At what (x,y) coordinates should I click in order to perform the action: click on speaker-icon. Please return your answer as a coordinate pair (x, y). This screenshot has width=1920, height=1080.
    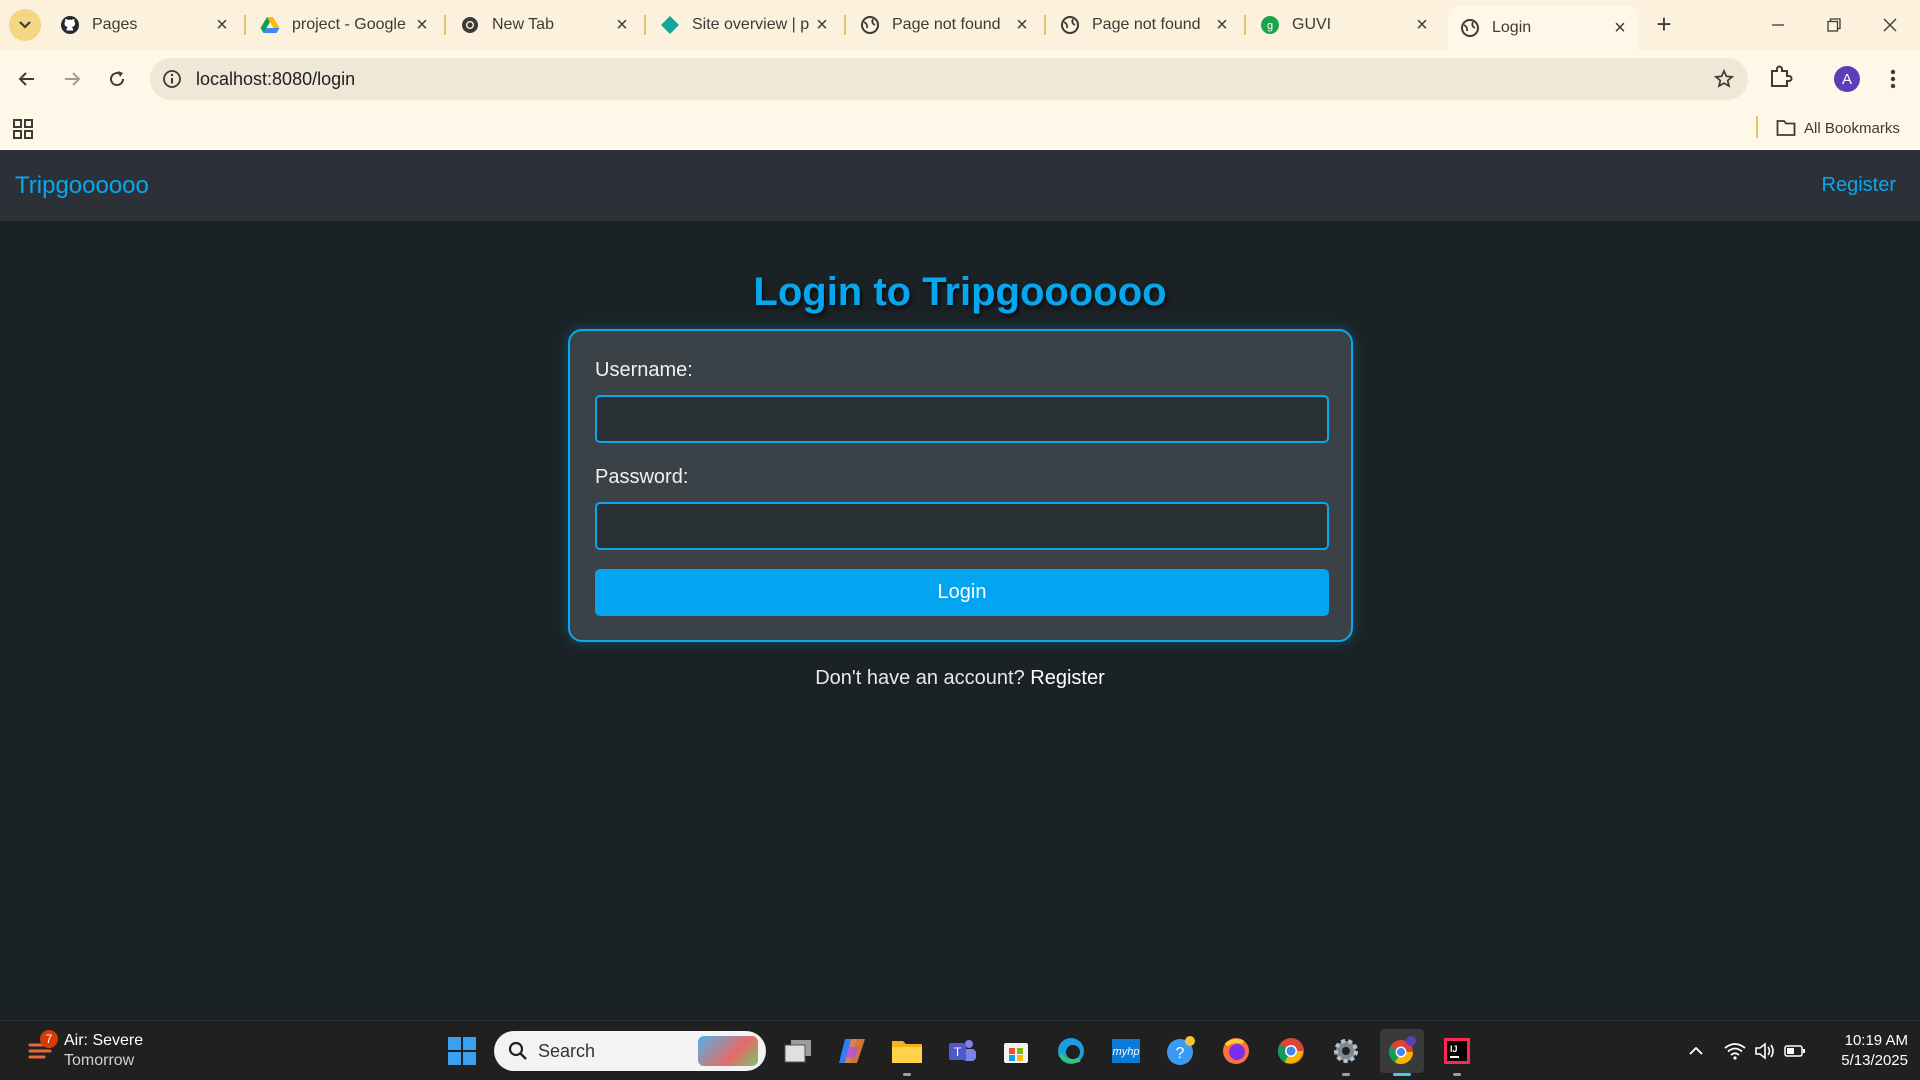
    Looking at the image, I should click on (1764, 1051).